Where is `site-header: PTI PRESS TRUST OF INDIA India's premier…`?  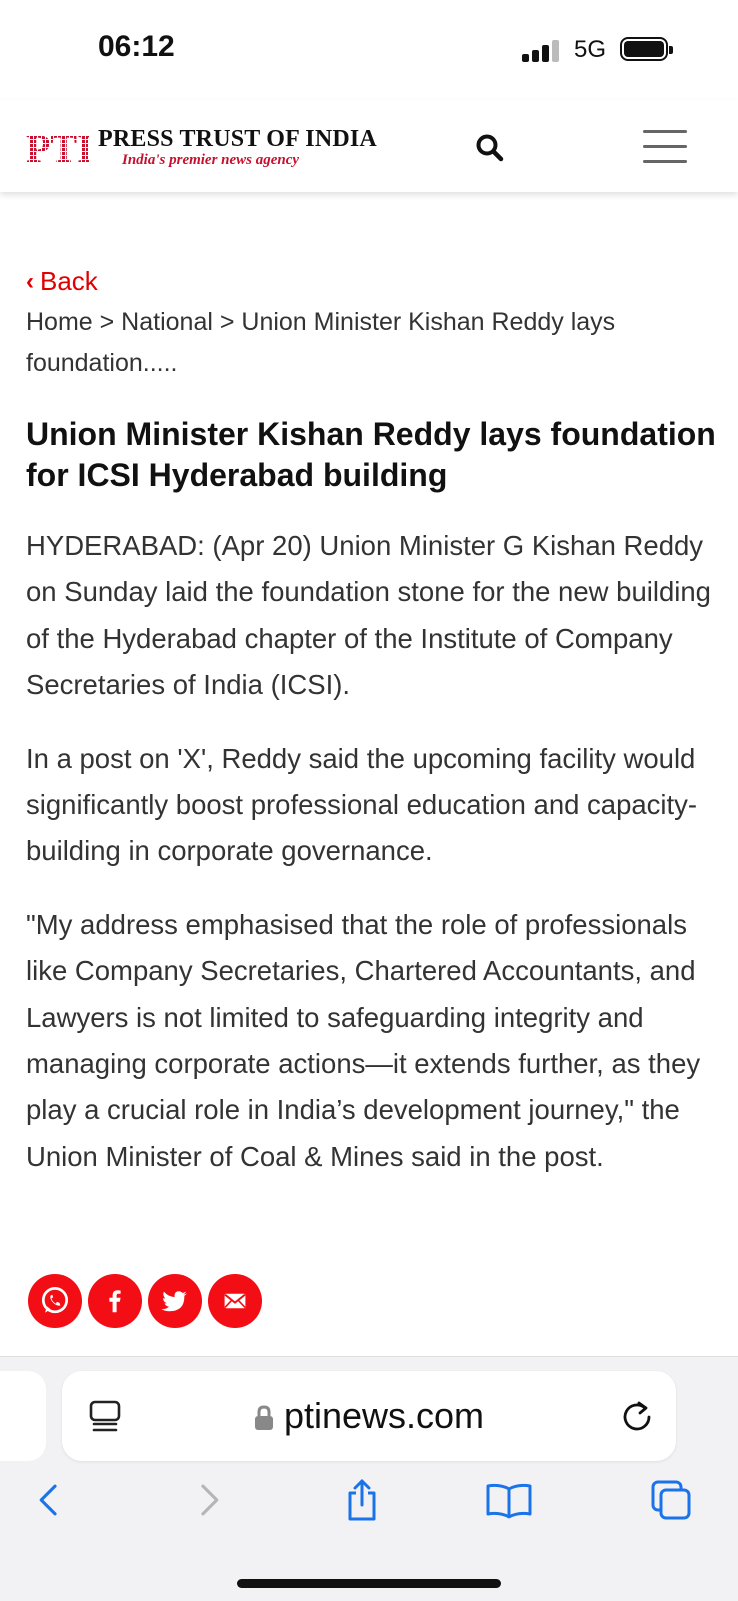 site-header: PTI PRESS TRUST OF INDIA India's premier… is located at coordinates (369, 146).